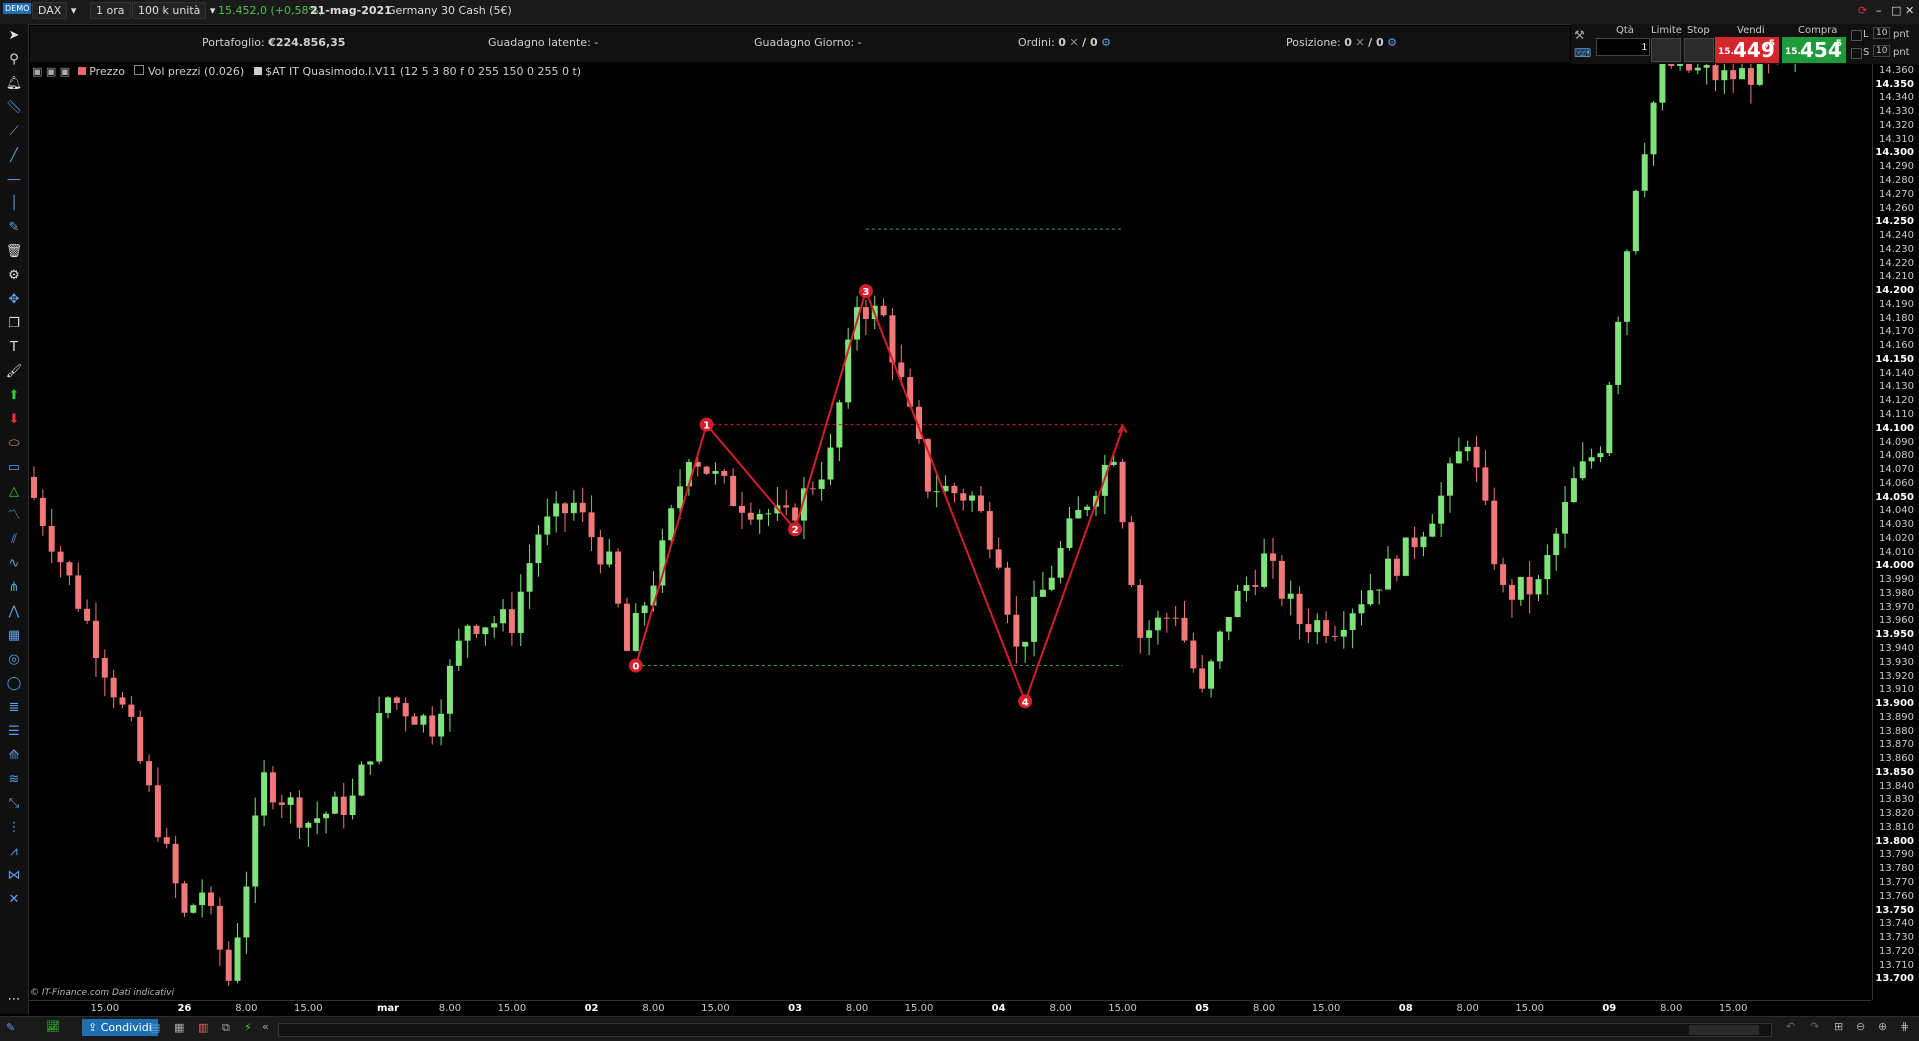 This screenshot has width=1919, height=1041. Describe the element at coordinates (14, 756) in the screenshot. I see `gann-icon: ⟰` at that location.